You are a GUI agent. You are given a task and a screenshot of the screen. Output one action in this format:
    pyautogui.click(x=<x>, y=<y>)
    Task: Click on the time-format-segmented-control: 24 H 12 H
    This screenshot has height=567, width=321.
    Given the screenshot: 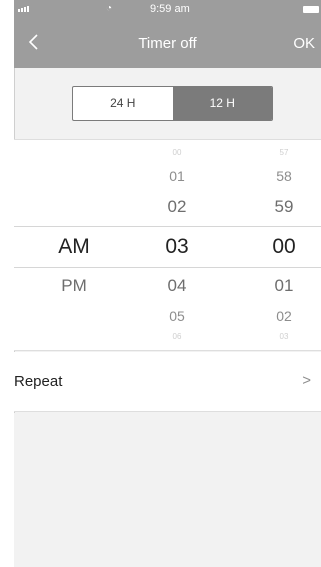 What is the action you would take?
    pyautogui.click(x=172, y=103)
    